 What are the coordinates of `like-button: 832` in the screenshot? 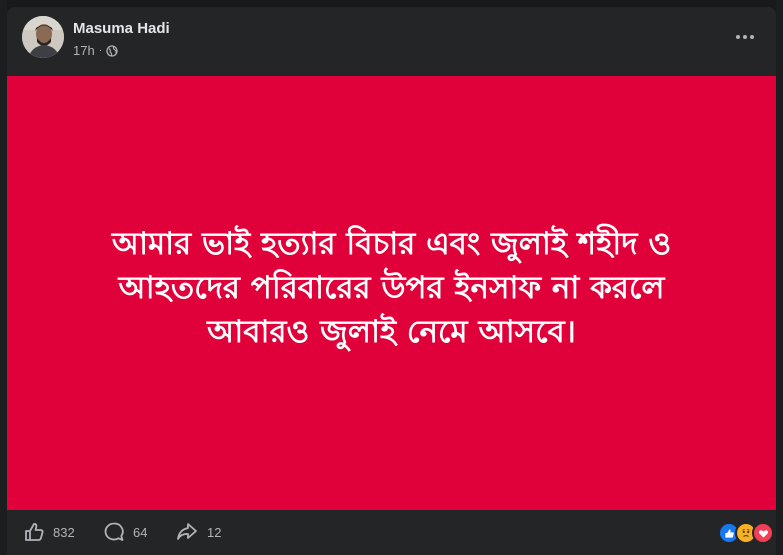 It's located at (49, 532).